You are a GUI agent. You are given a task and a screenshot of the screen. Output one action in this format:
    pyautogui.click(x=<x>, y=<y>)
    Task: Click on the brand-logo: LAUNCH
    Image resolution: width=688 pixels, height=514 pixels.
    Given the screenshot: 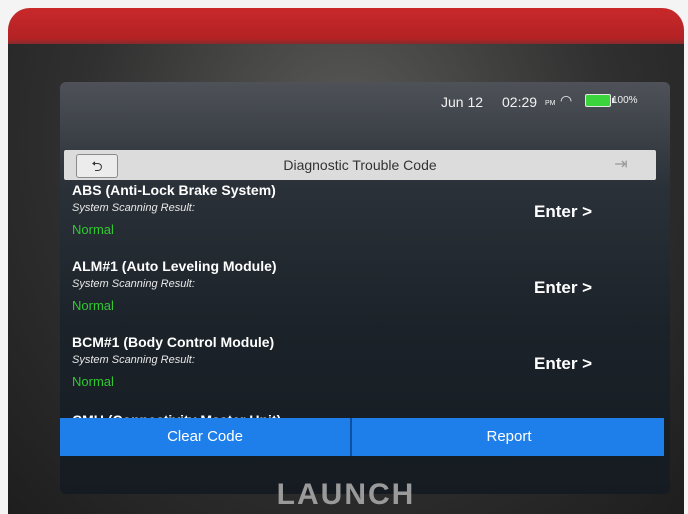 What is the action you would take?
    pyautogui.click(x=346, y=494)
    